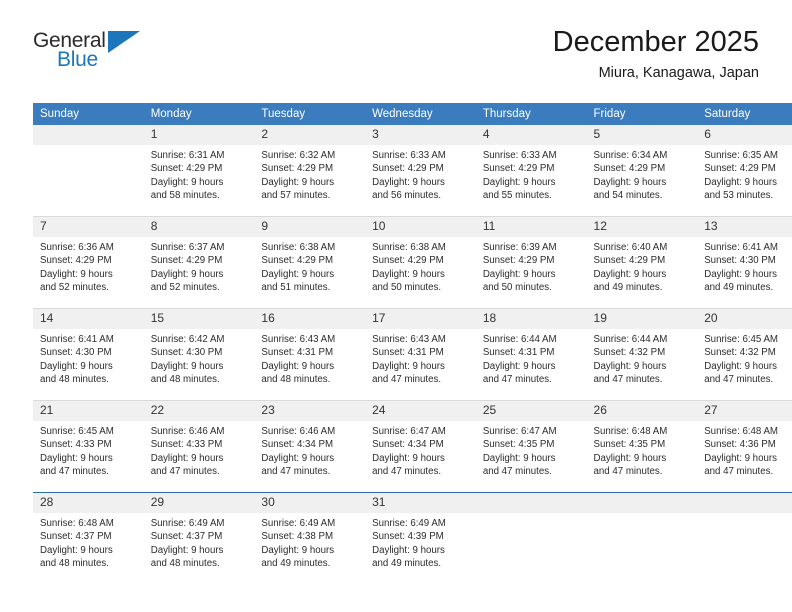  What do you see at coordinates (185, 564) in the screenshot?
I see `daylight-duration-line2: and 48 minutes.` at bounding box center [185, 564].